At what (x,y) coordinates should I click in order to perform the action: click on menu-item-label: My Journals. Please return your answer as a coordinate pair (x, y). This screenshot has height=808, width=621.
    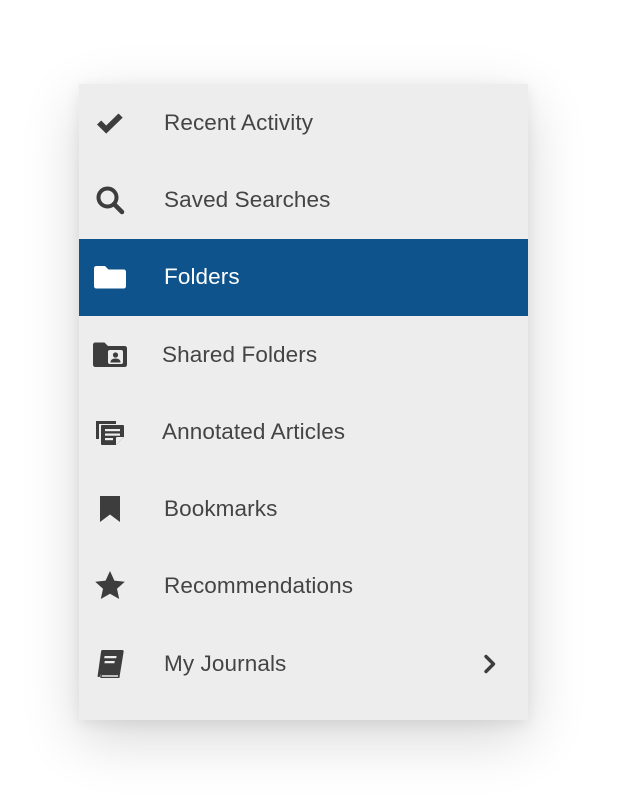
    Looking at the image, I should click on (225, 663).